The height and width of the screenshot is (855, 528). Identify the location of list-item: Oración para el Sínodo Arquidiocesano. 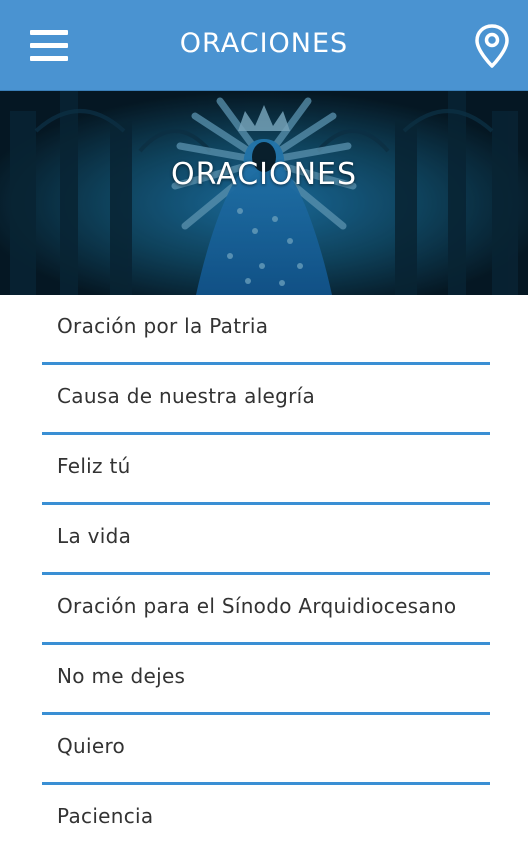
(264, 610).